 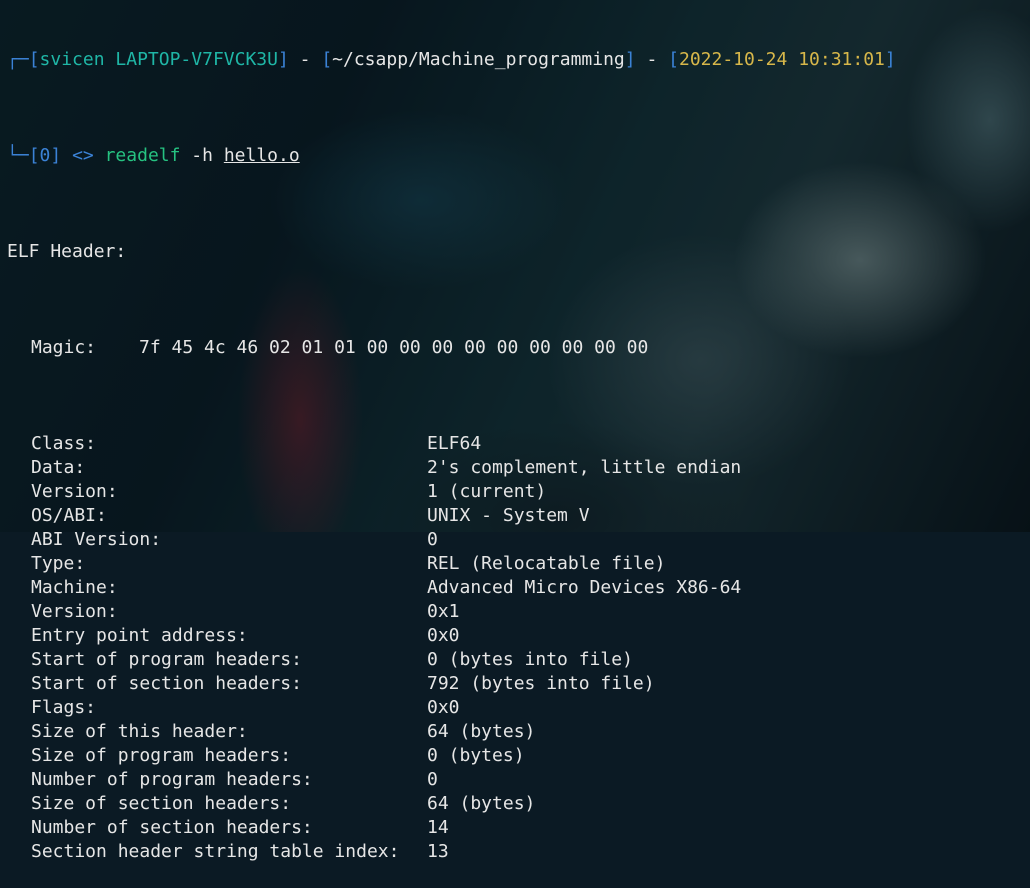 What do you see at coordinates (215, 851) in the screenshot?
I see `elf-field-label: Section header string table index:` at bounding box center [215, 851].